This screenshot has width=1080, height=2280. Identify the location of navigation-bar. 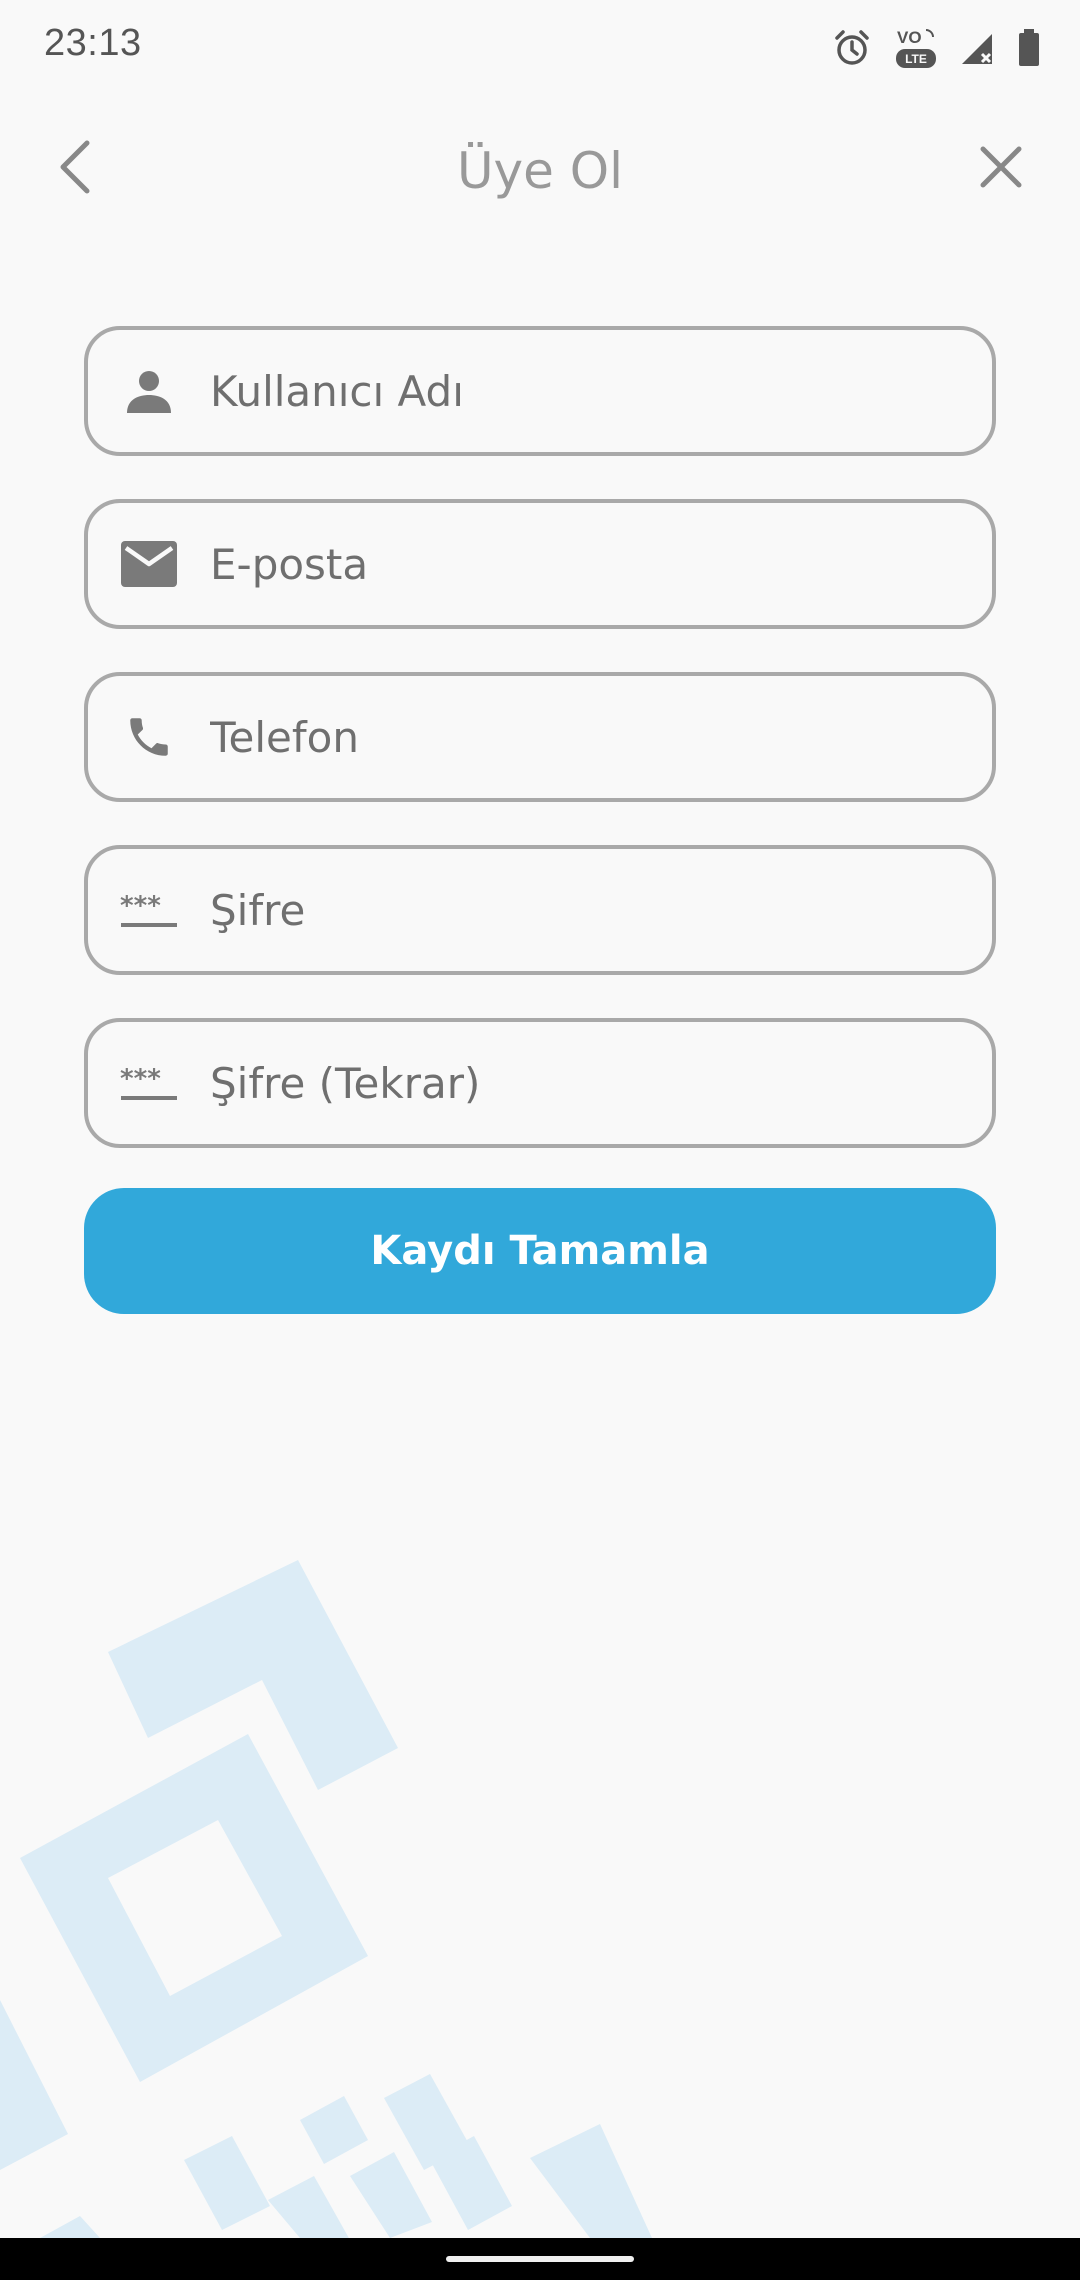
(540, 2259).